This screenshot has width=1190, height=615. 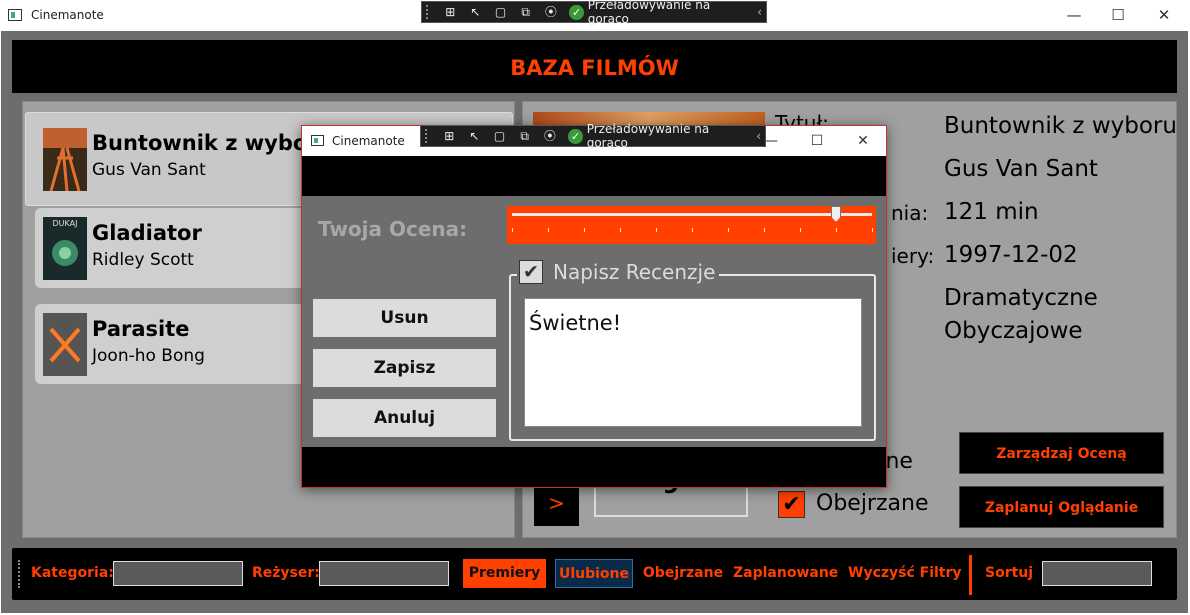 I want to click on detail-genre-1: Dramatyczne, so click(x=1021, y=298).